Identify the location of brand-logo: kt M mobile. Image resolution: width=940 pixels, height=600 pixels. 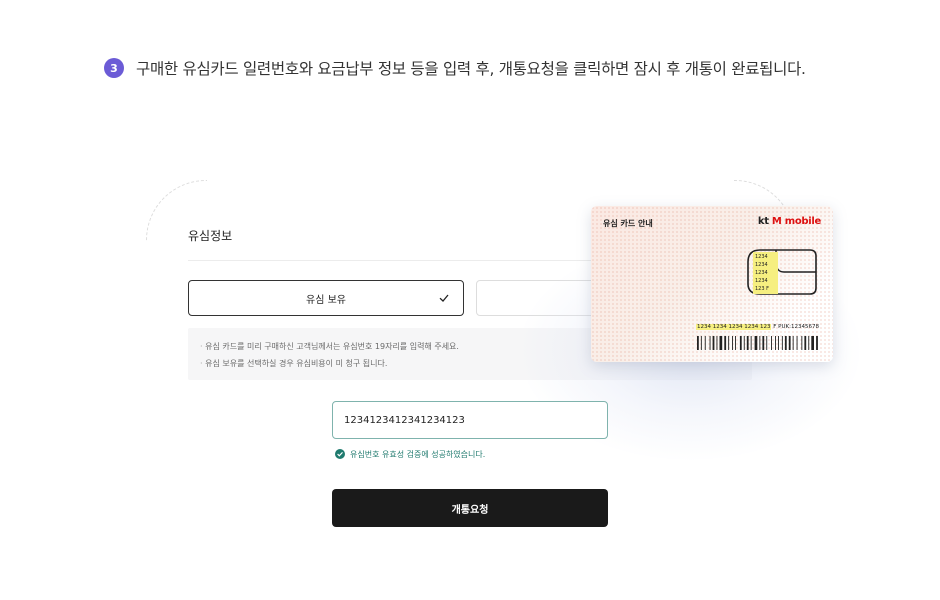
(789, 221).